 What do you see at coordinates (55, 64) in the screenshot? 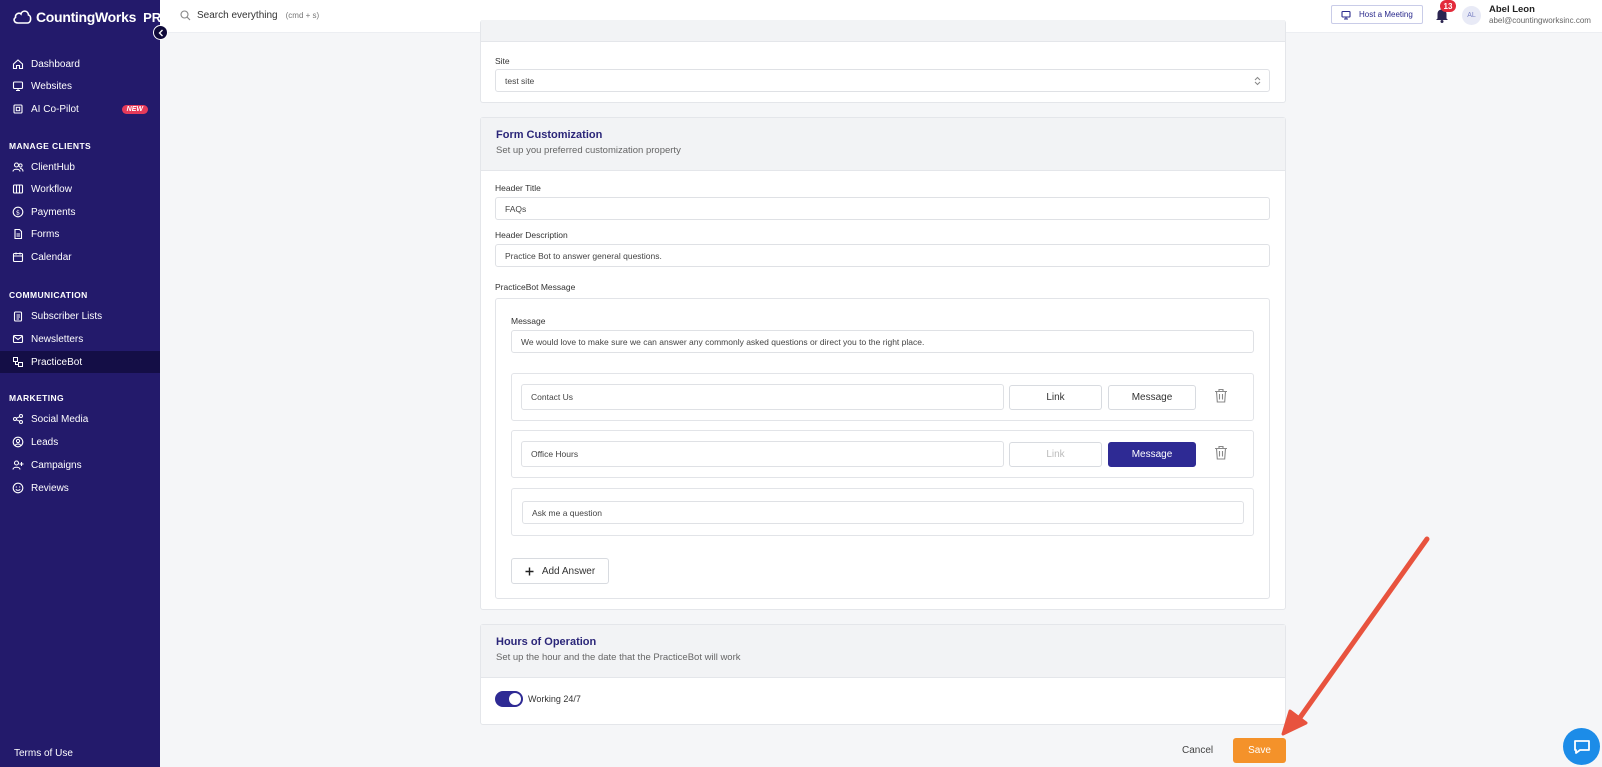
I see `sidebar-item-label: Dashboard` at bounding box center [55, 64].